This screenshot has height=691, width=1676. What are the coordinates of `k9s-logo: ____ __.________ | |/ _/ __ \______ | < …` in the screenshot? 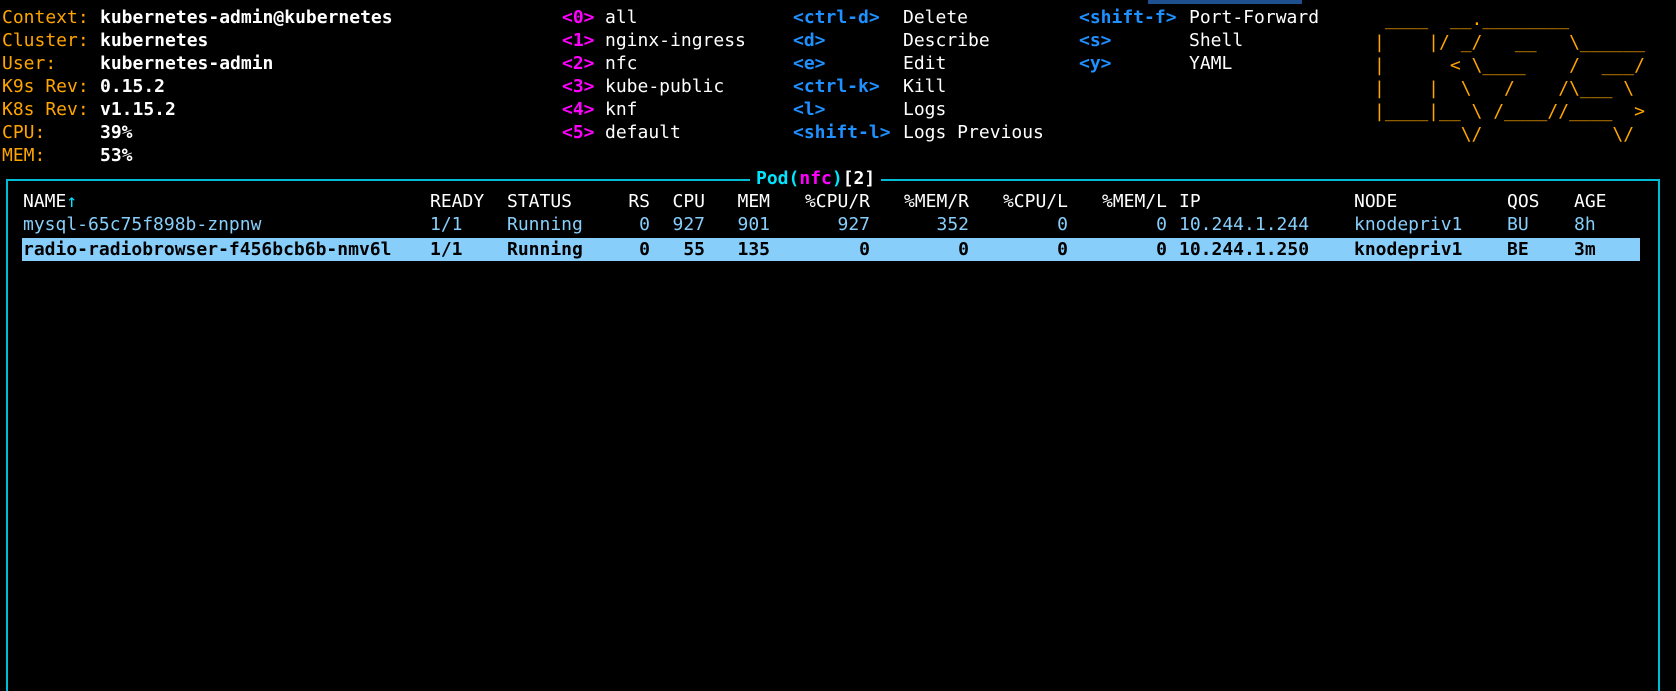 It's located at (1509, 77).